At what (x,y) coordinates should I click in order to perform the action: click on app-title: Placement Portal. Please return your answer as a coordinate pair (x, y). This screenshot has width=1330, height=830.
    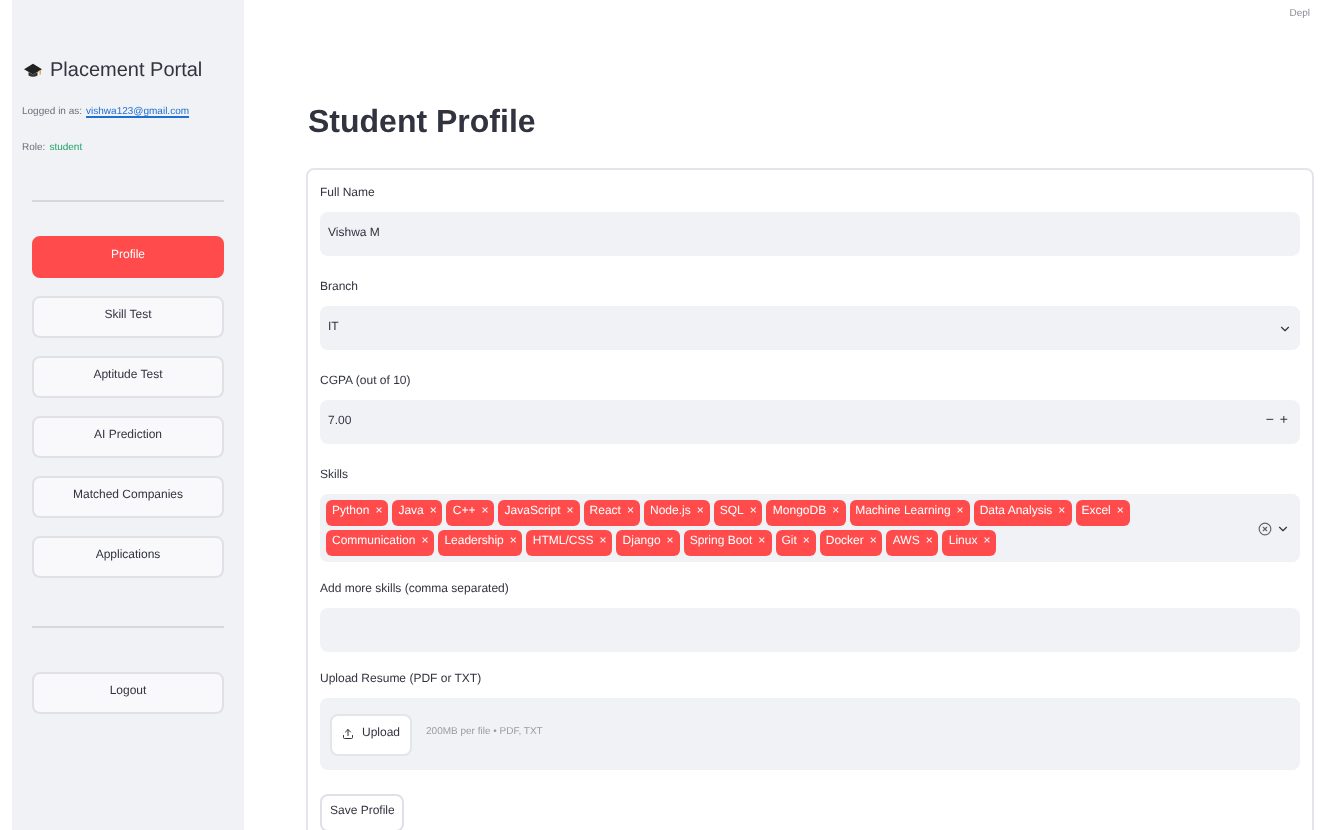
    Looking at the image, I should click on (126, 72).